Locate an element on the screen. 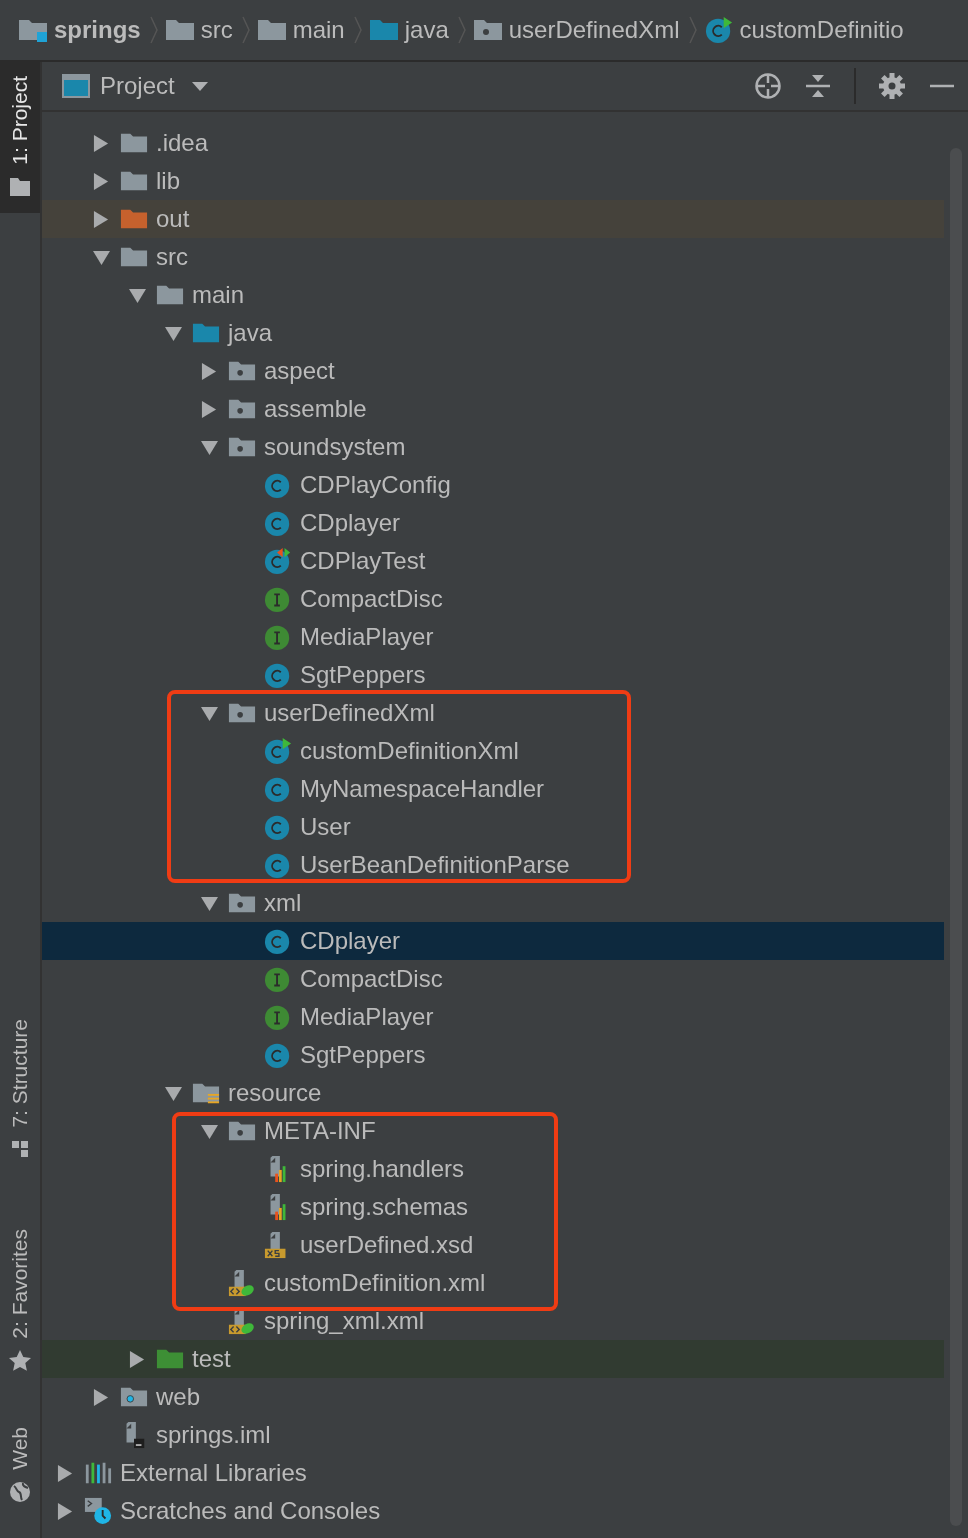 The height and width of the screenshot is (1538, 968). breadcrumb-item: customDefinitio is located at coordinates (821, 30).